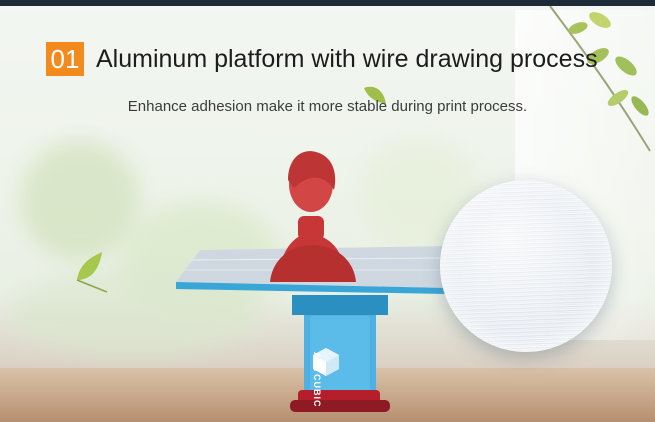 The width and height of the screenshot is (655, 422). Describe the element at coordinates (526, 266) in the screenshot. I see `brushed-surface-zoom` at that location.